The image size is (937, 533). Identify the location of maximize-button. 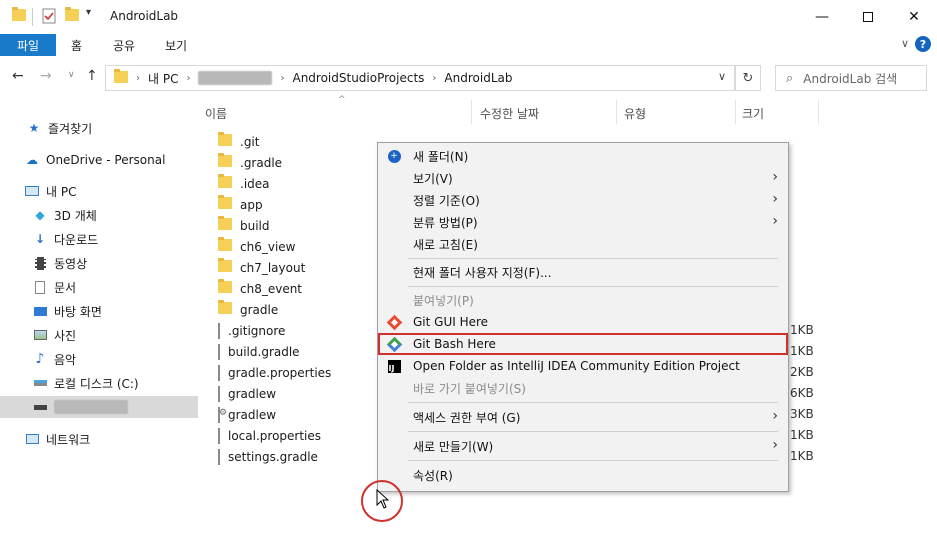
(868, 17).